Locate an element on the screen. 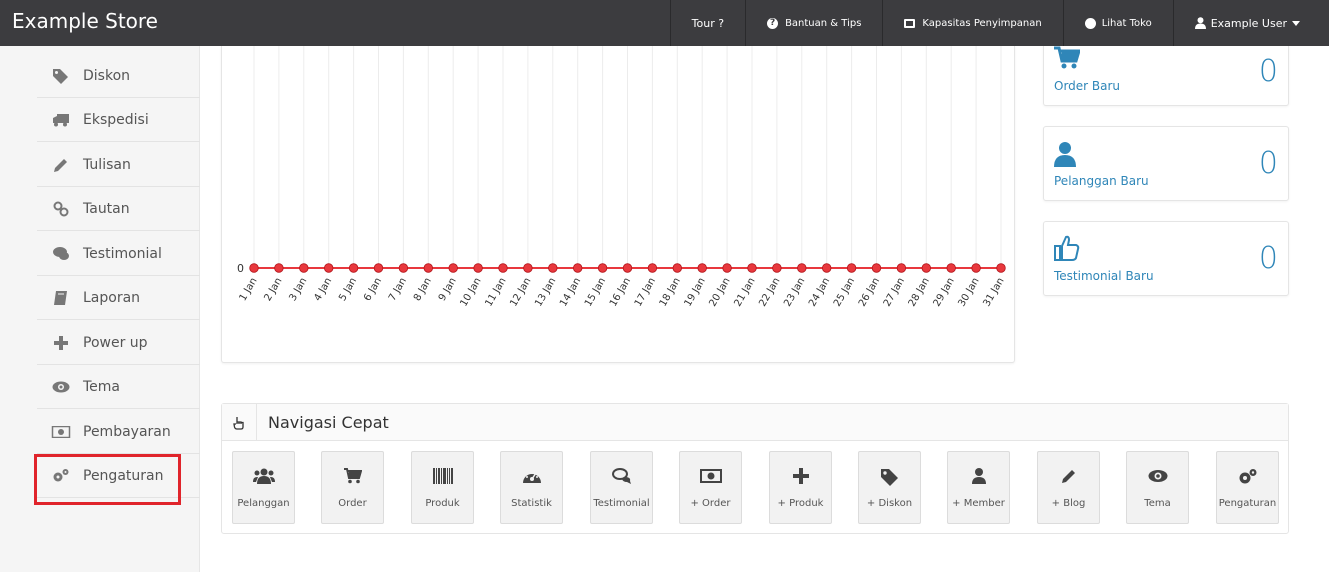 The height and width of the screenshot is (572, 1329). button-label: + Member is located at coordinates (978, 503).